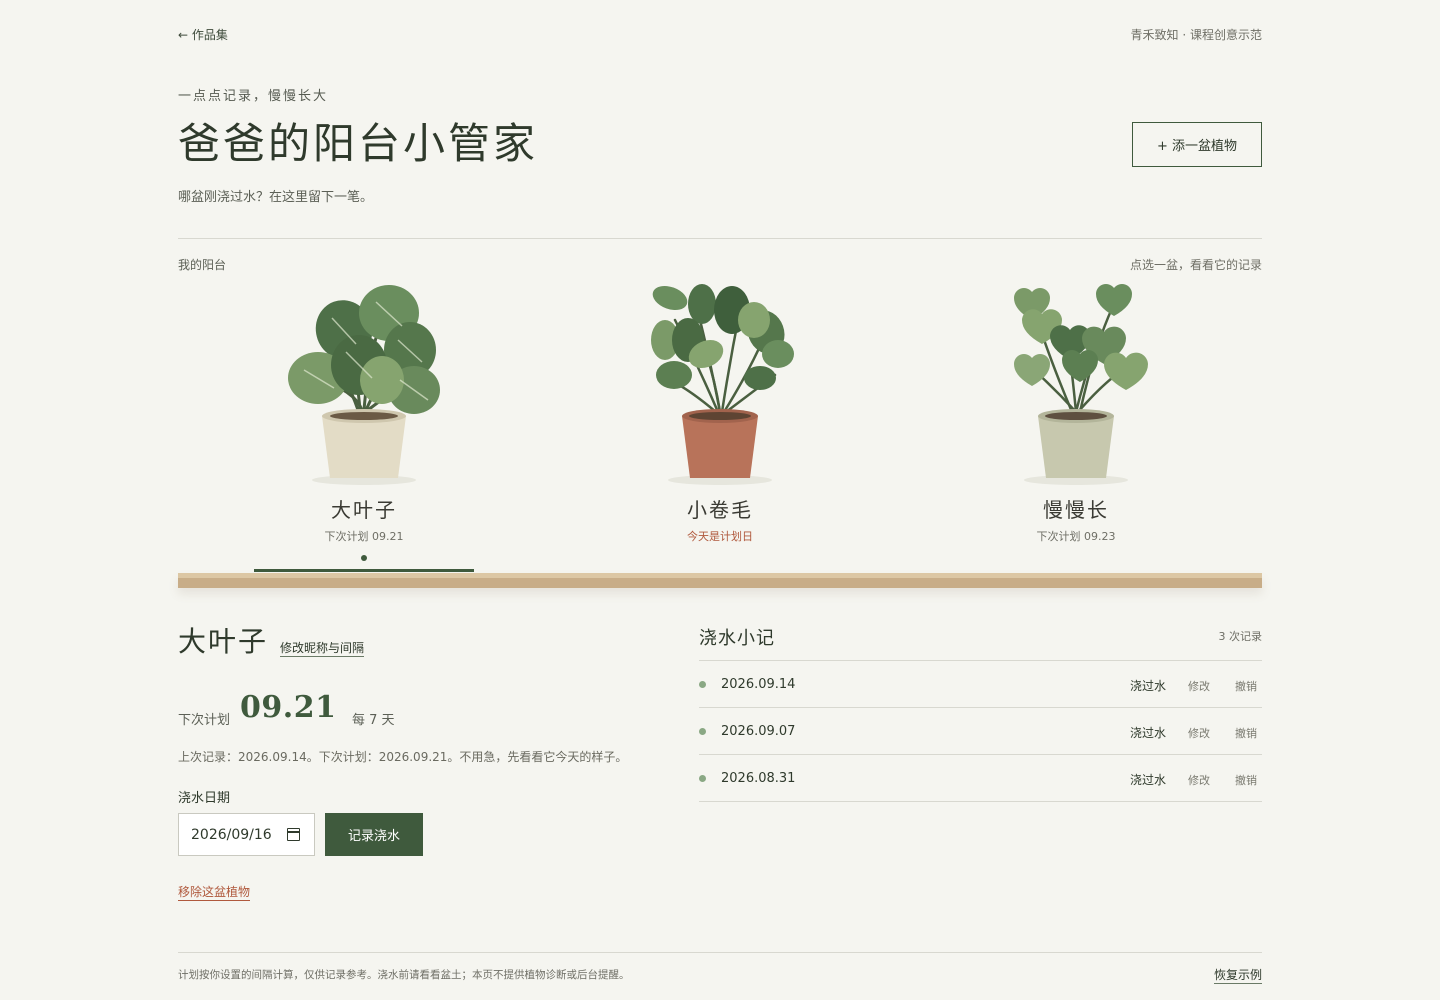  Describe the element at coordinates (720, 536) in the screenshot. I see `plant-next-watering: 今天是计划日` at that location.